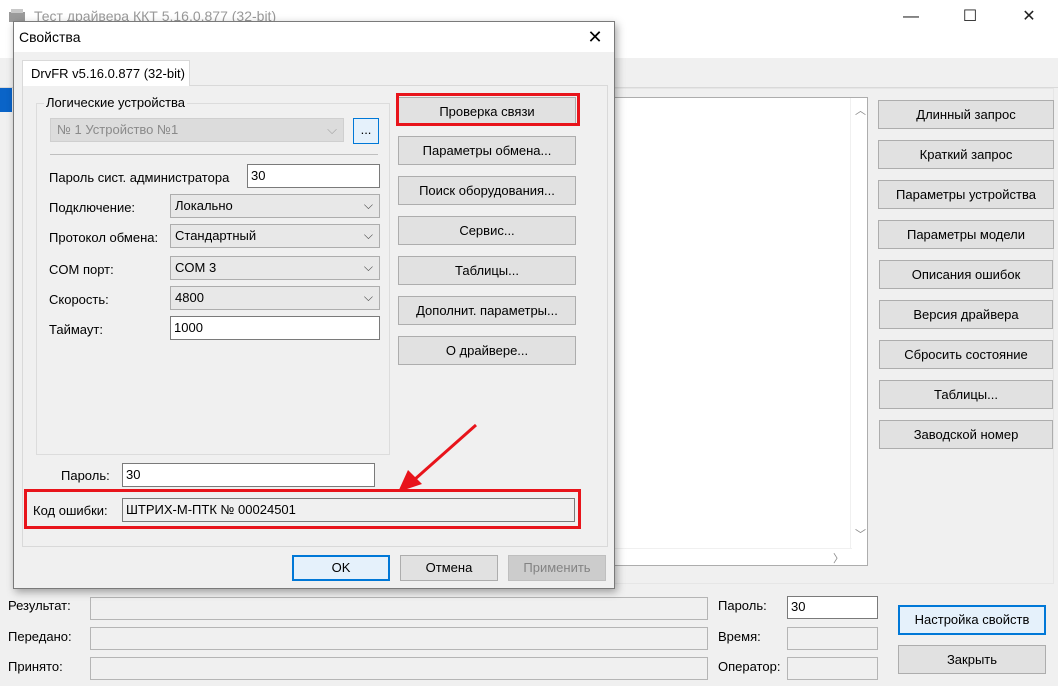 This screenshot has width=1058, height=686. Describe the element at coordinates (739, 636) in the screenshot. I see `time-label: Время:` at that location.